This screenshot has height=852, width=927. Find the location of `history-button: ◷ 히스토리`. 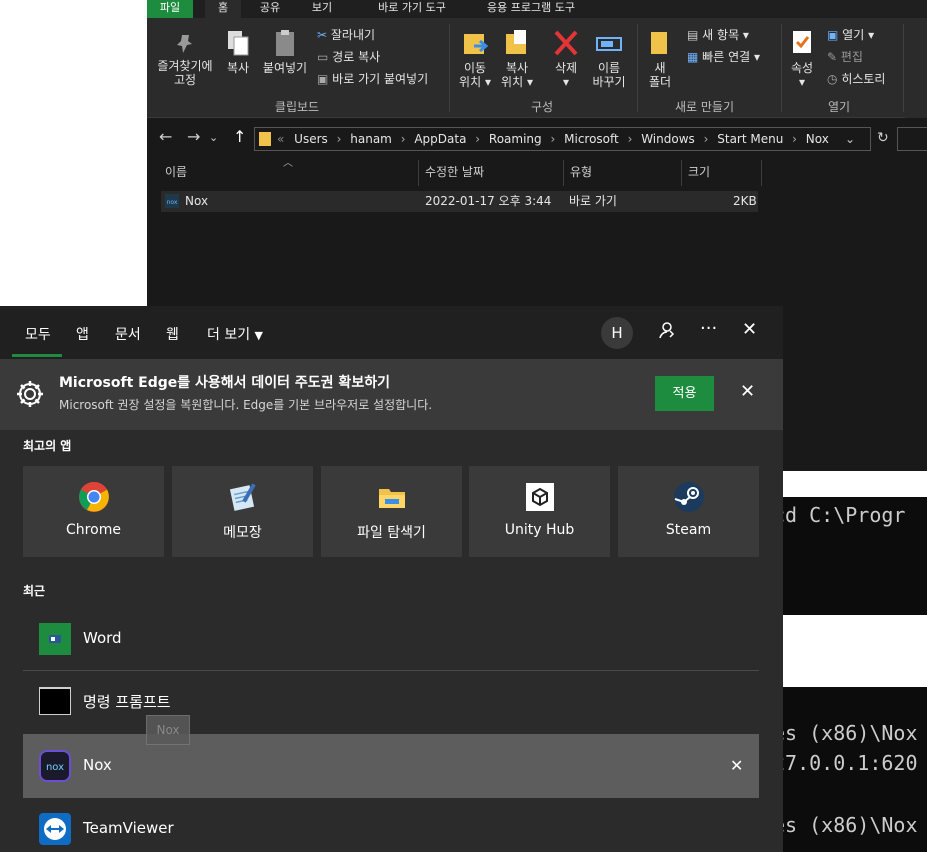

history-button: ◷ 히스토리 is located at coordinates (856, 79).